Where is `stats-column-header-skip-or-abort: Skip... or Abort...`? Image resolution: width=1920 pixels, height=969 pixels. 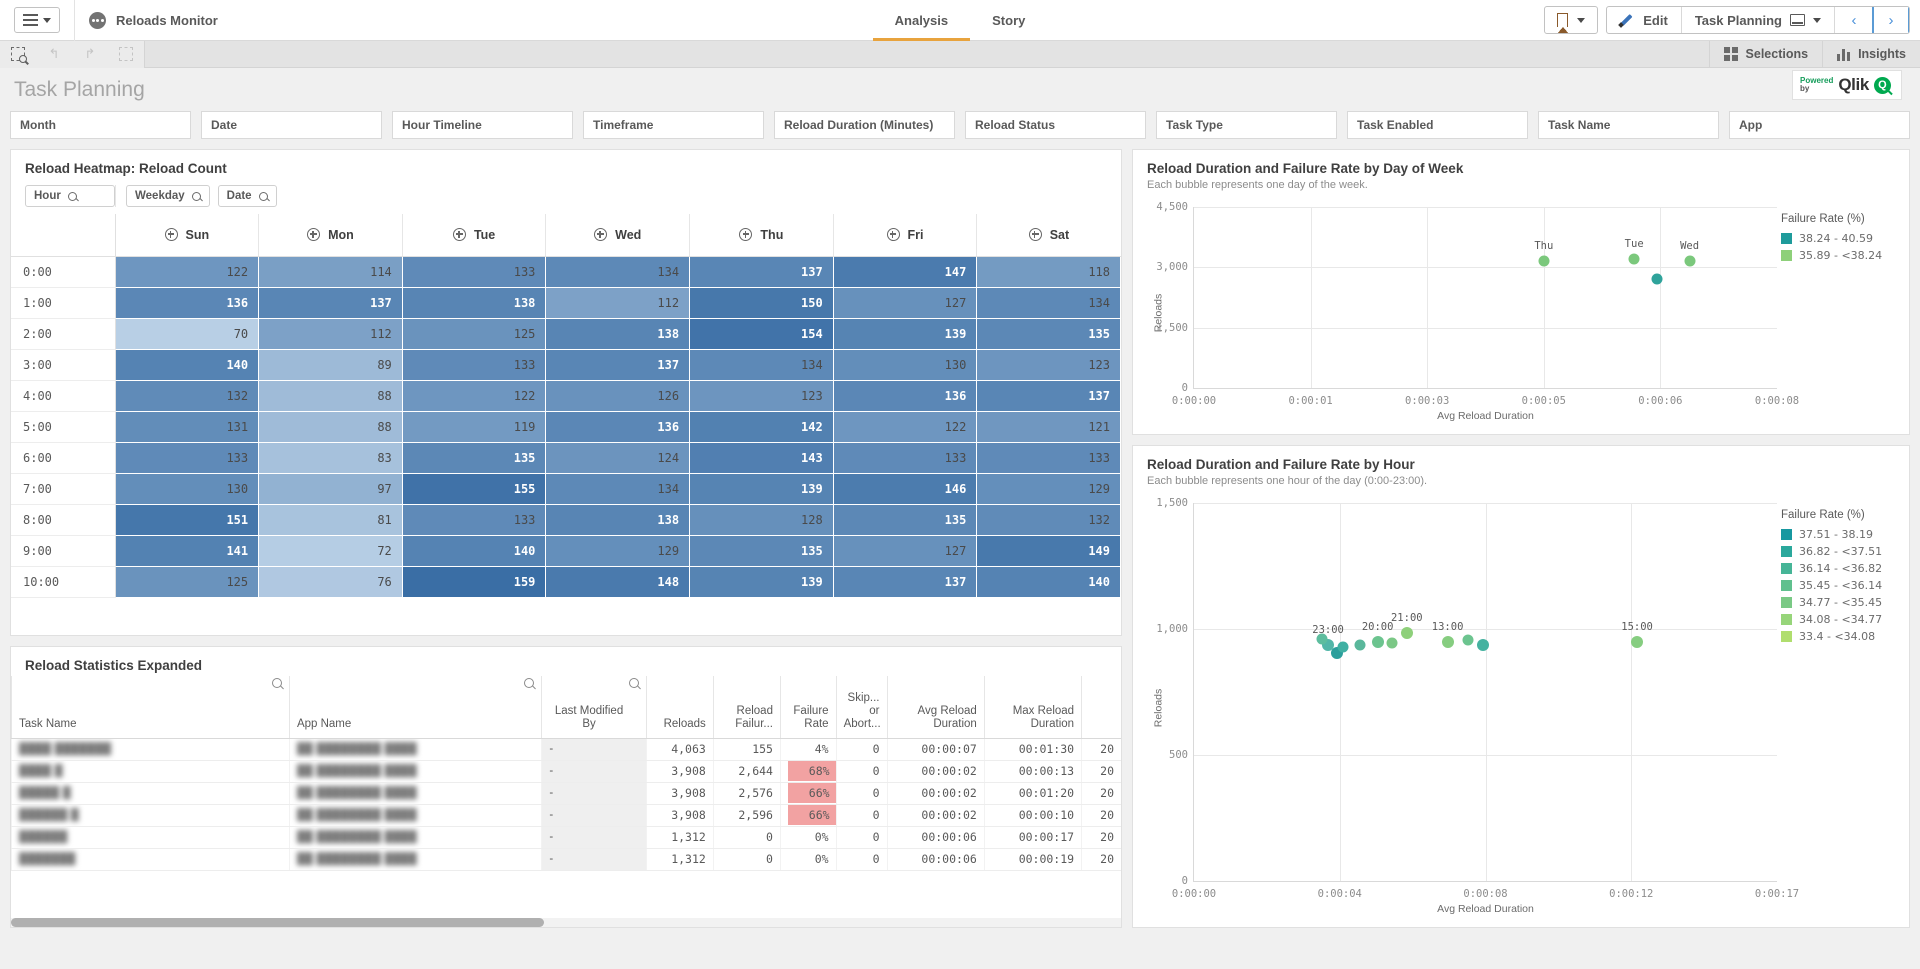
stats-column-header-skip-or-abort: Skip... or Abort... is located at coordinates (861, 707).